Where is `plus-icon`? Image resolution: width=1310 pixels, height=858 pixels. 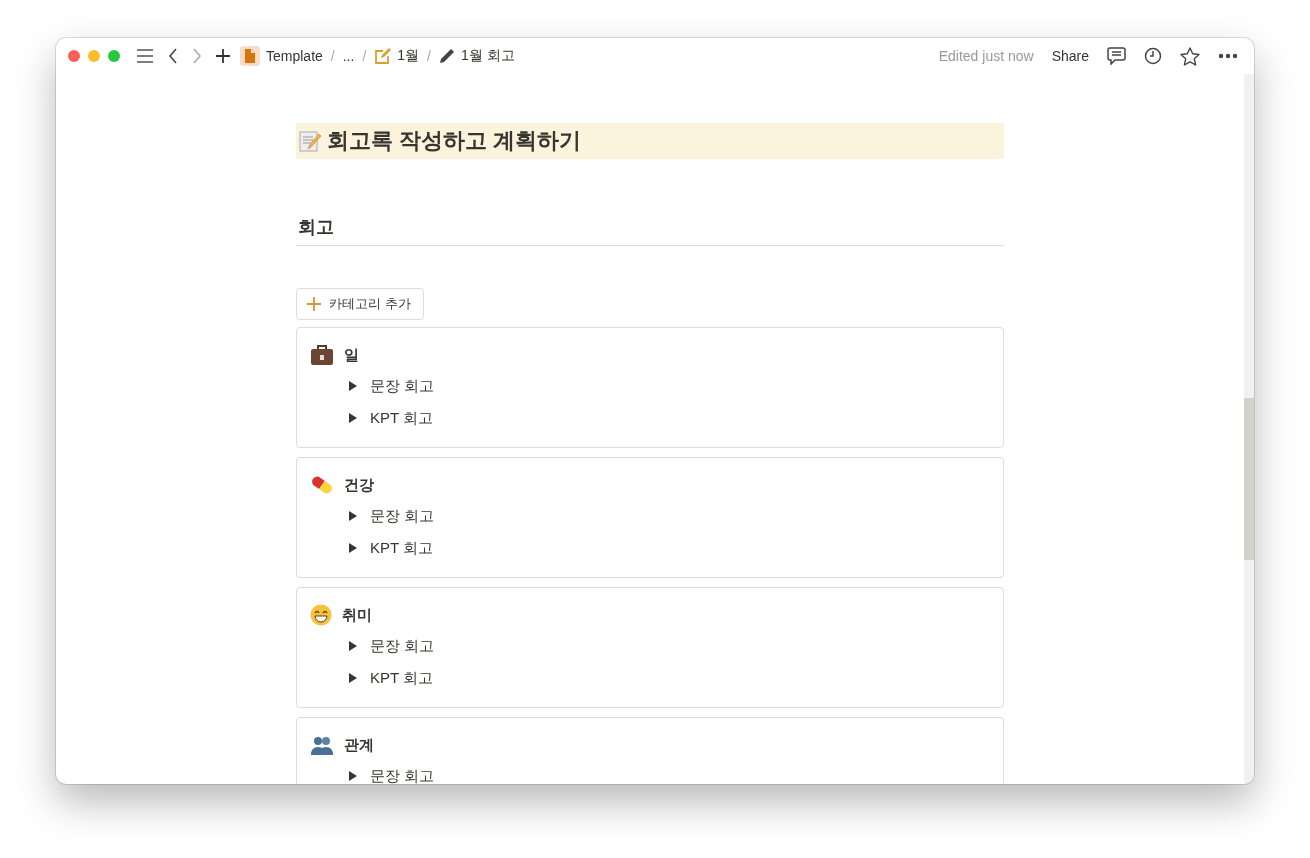 plus-icon is located at coordinates (314, 304).